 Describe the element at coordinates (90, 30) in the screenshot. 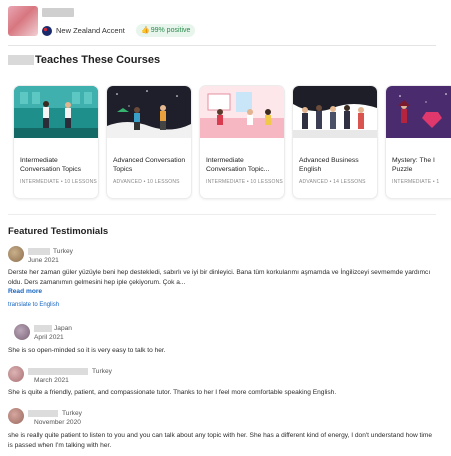

I see `accent-label: New Zealand Accent` at that location.